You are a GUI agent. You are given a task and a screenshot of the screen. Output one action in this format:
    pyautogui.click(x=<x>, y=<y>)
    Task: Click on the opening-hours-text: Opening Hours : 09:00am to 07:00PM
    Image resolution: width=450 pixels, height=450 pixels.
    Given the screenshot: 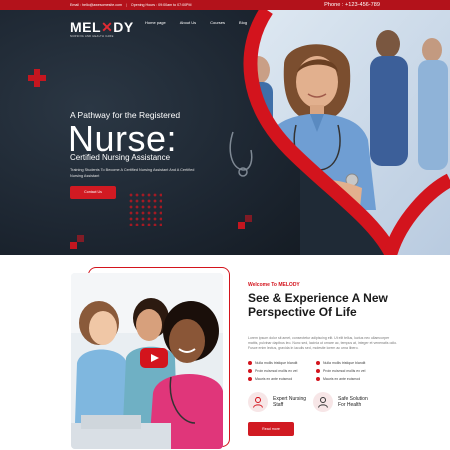 What is the action you would take?
    pyautogui.click(x=161, y=5)
    